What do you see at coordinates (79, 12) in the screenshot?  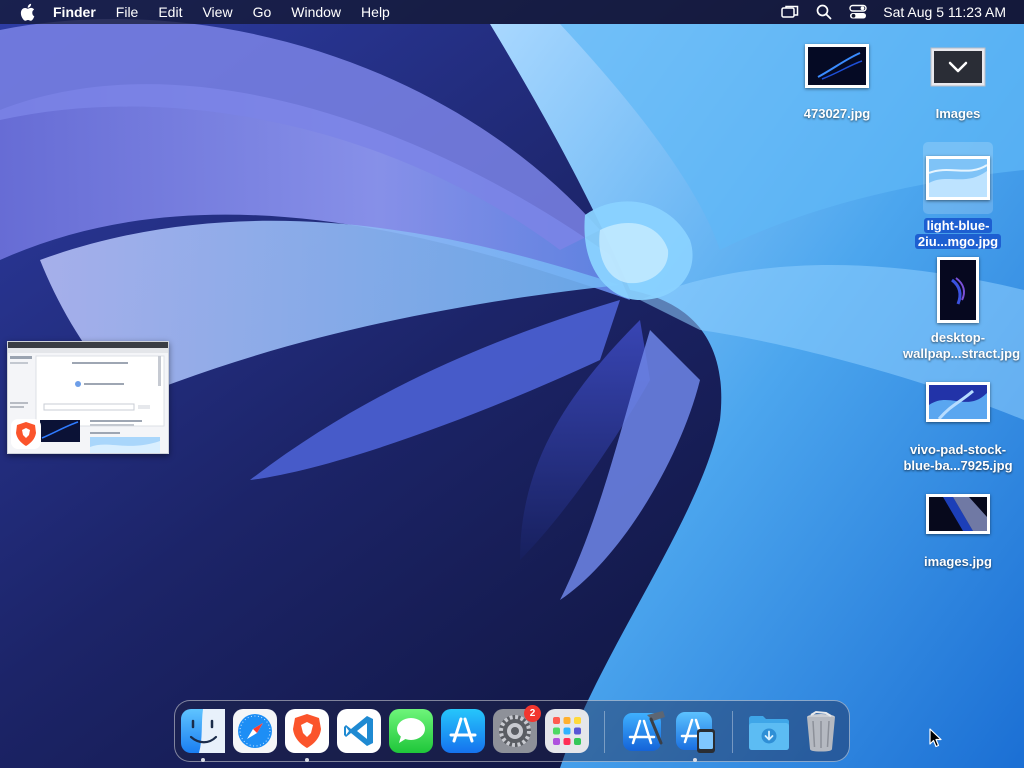 I see `menu-app-finder: Finder` at bounding box center [79, 12].